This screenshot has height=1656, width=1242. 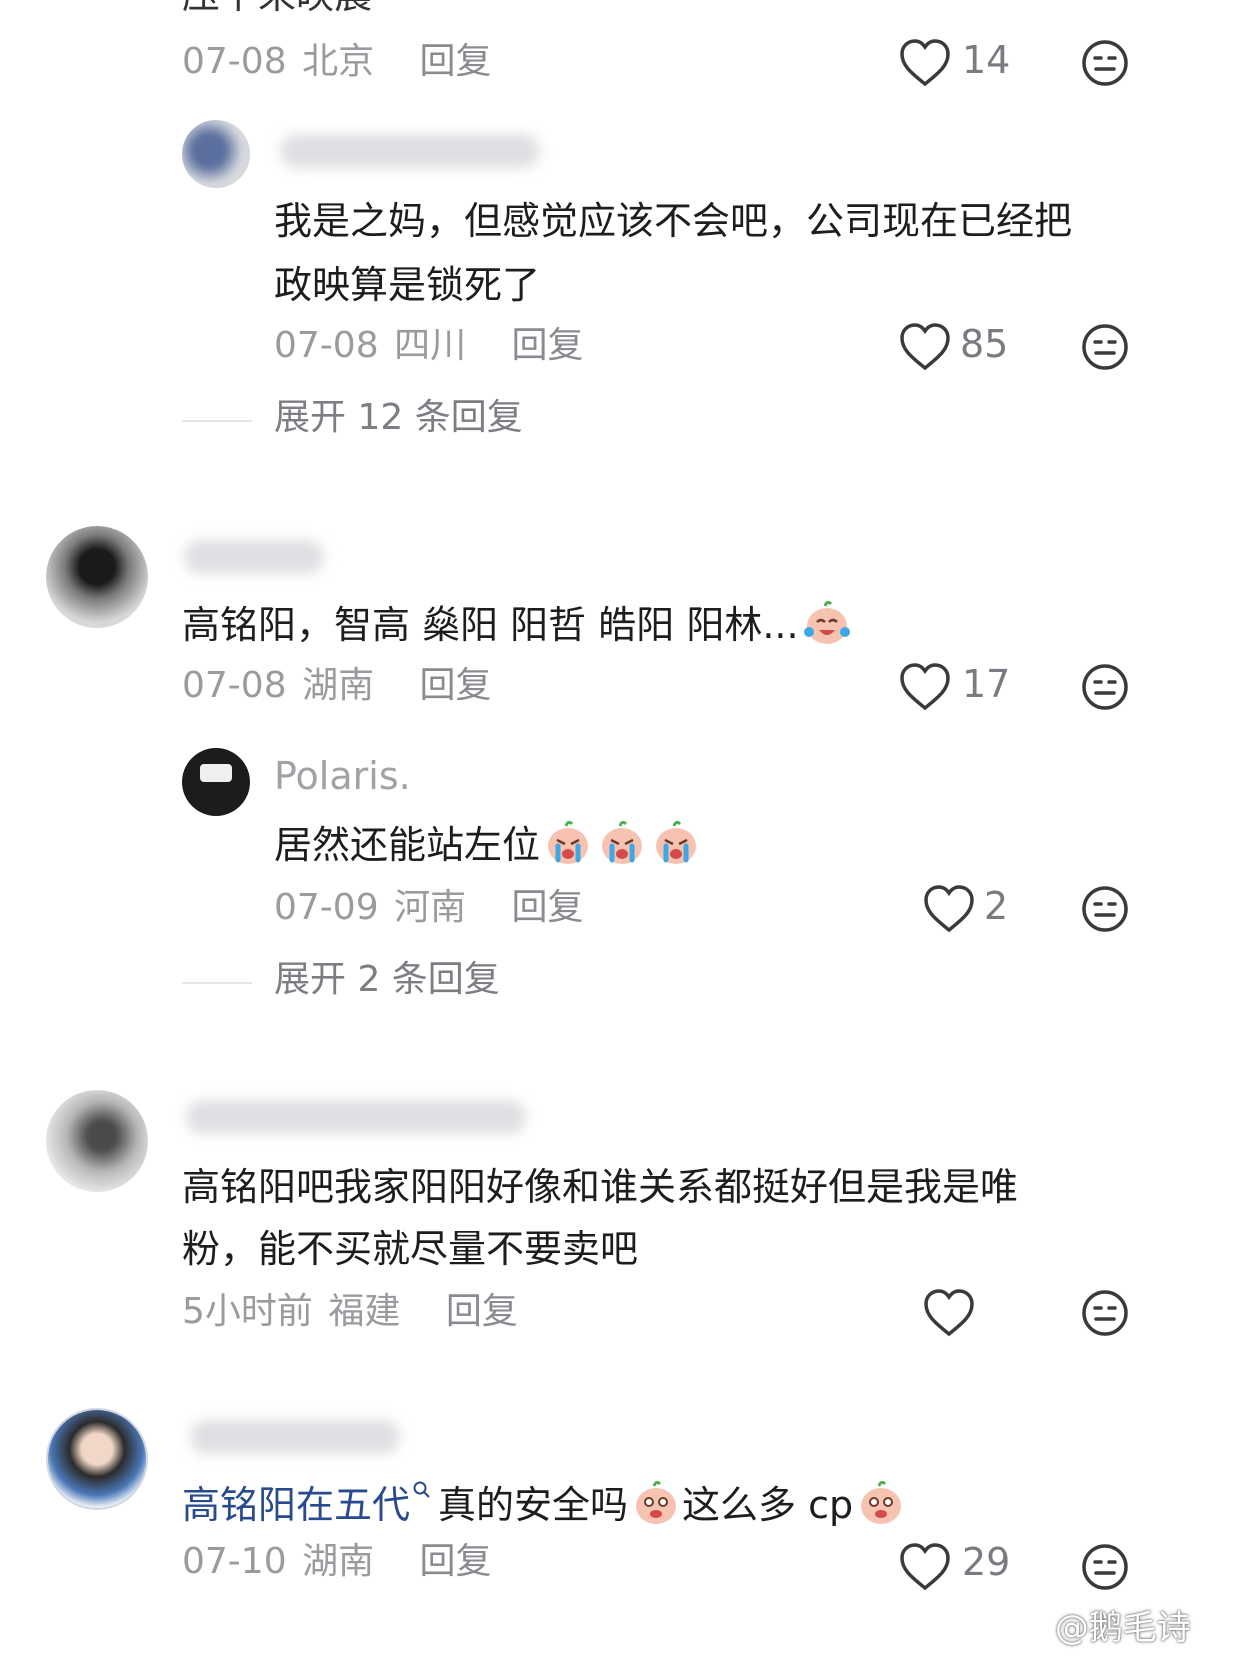 What do you see at coordinates (398, 418) in the screenshot?
I see `expand-replies-button: 展开 12 条回复` at bounding box center [398, 418].